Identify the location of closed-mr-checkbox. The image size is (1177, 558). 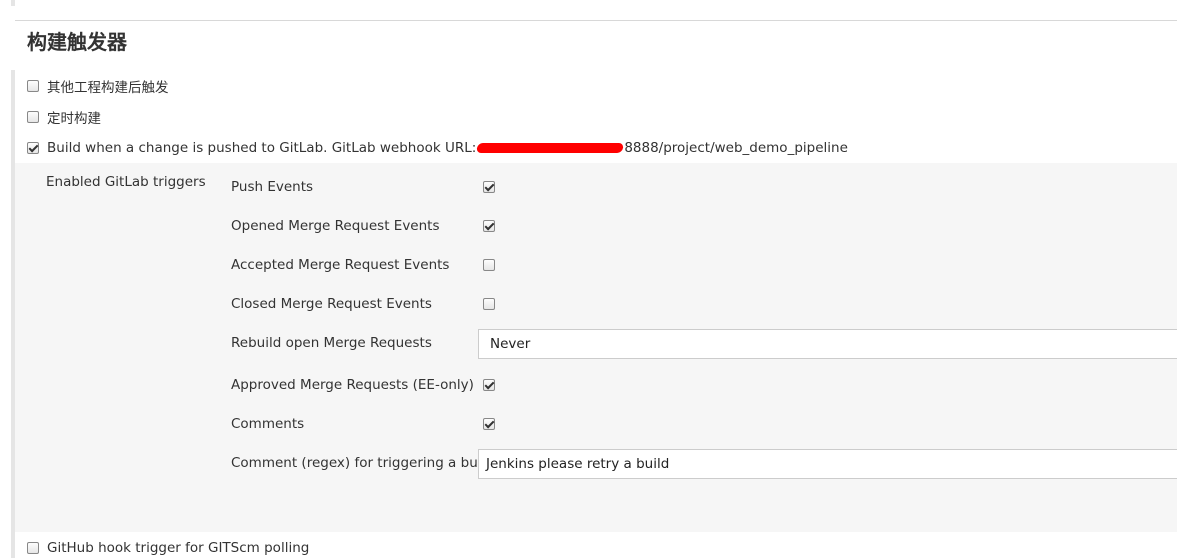
(489, 304).